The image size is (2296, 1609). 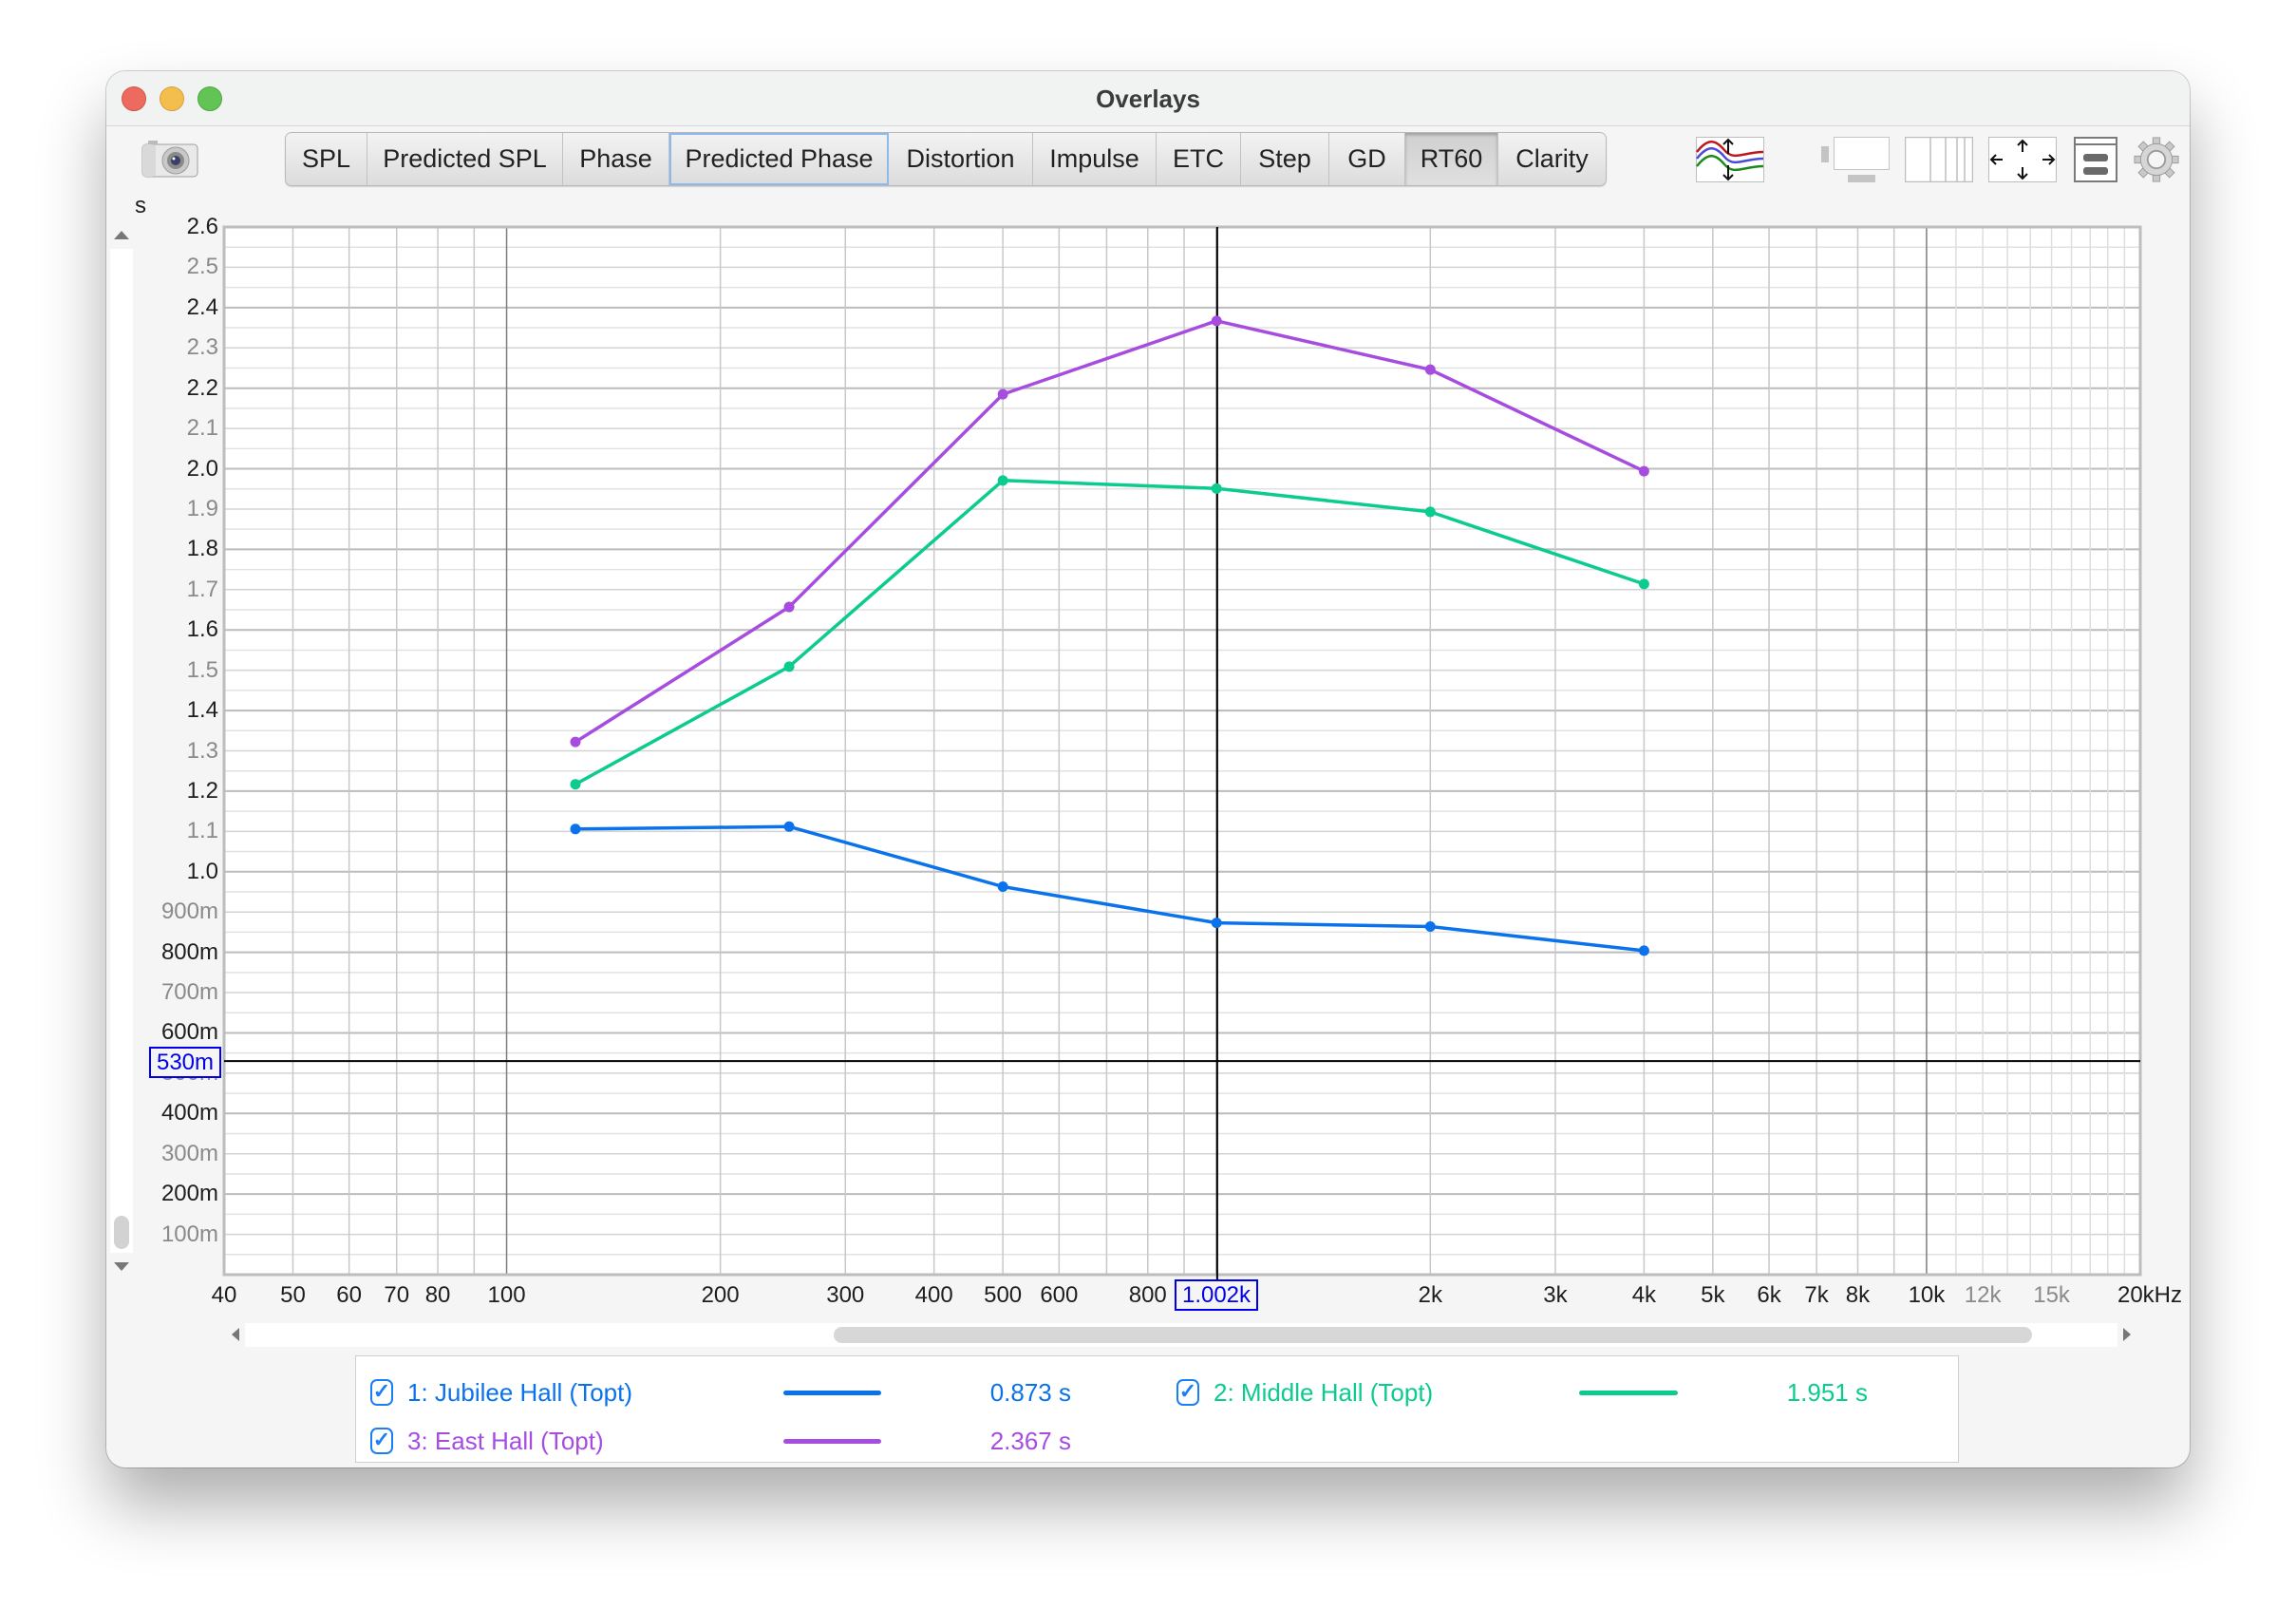 What do you see at coordinates (202, 790) in the screenshot?
I see `y-tick-label: 1.2` at bounding box center [202, 790].